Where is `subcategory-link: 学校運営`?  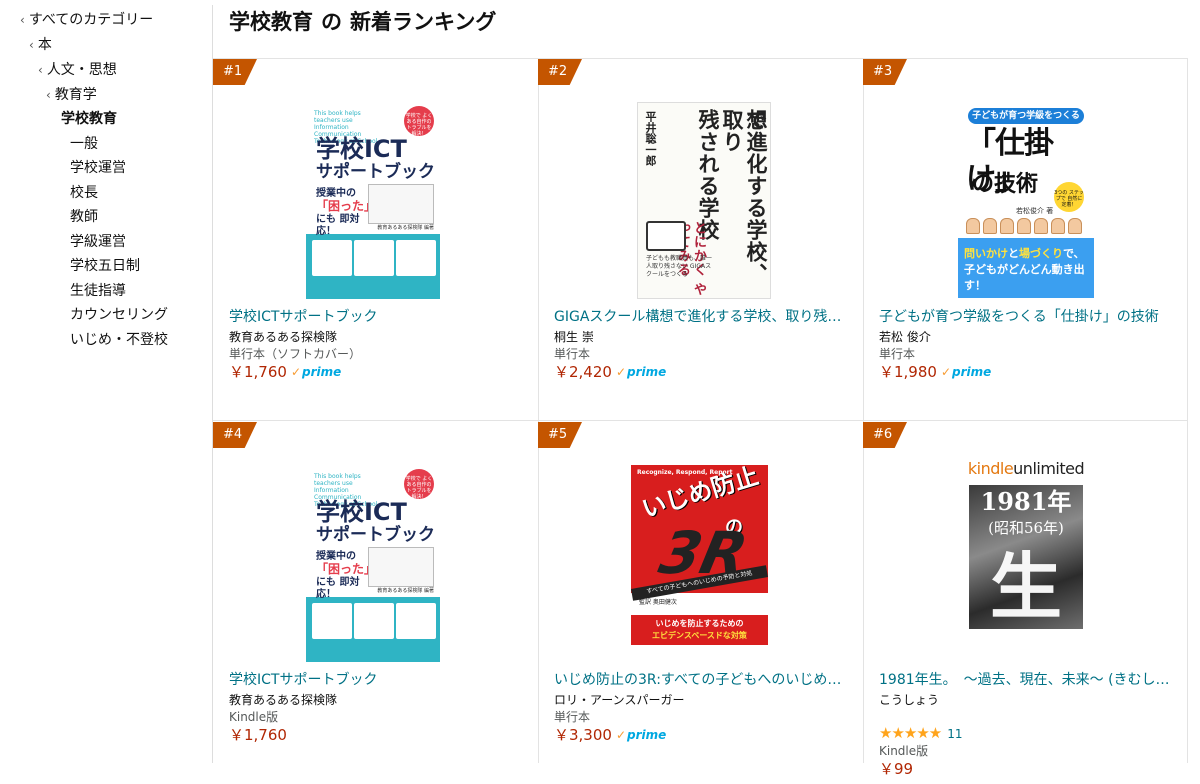
subcategory-link: 学校運営 is located at coordinates (98, 168).